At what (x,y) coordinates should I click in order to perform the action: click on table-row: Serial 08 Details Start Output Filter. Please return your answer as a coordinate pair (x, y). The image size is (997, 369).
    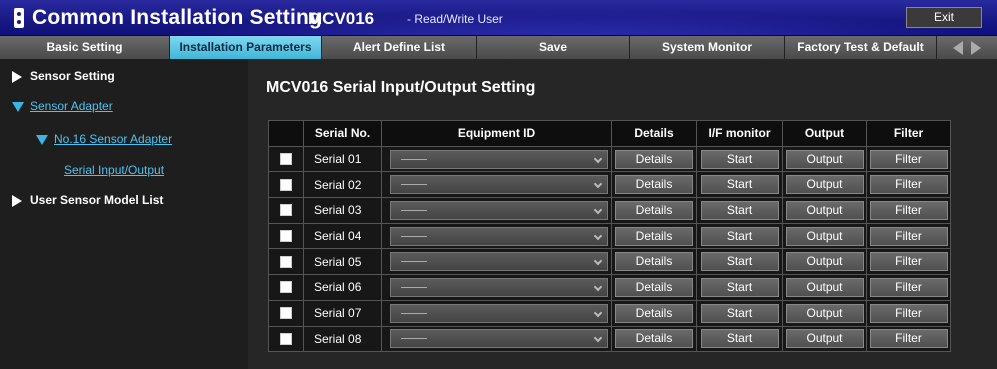
    Looking at the image, I should click on (609, 339).